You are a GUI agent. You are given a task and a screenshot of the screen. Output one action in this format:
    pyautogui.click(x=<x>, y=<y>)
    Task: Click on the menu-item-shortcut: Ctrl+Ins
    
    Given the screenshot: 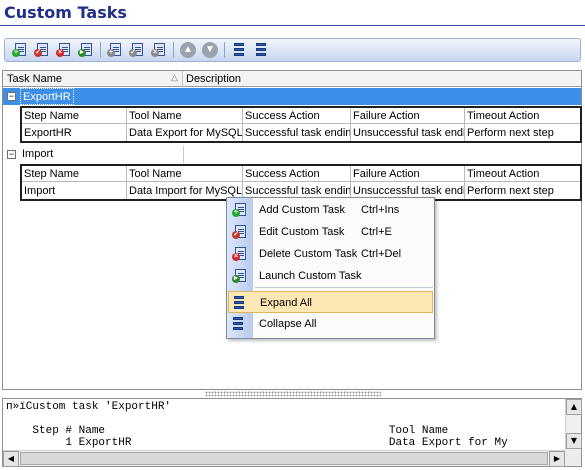 What is the action you would take?
    pyautogui.click(x=380, y=210)
    